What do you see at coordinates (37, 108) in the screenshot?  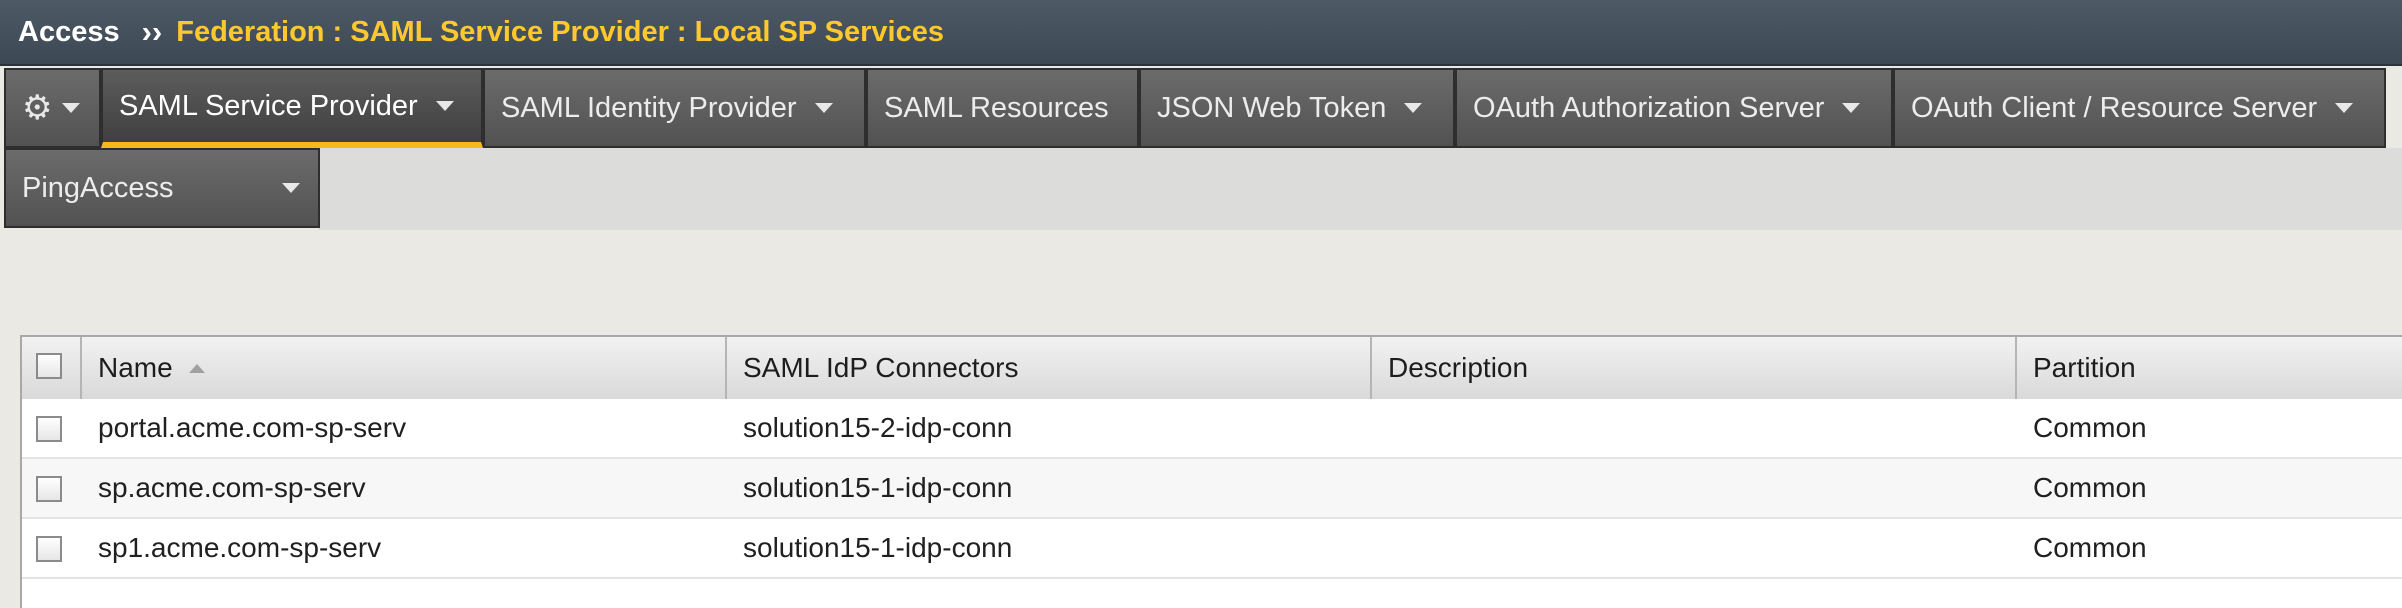 I see `gear-icon: ⚙` at bounding box center [37, 108].